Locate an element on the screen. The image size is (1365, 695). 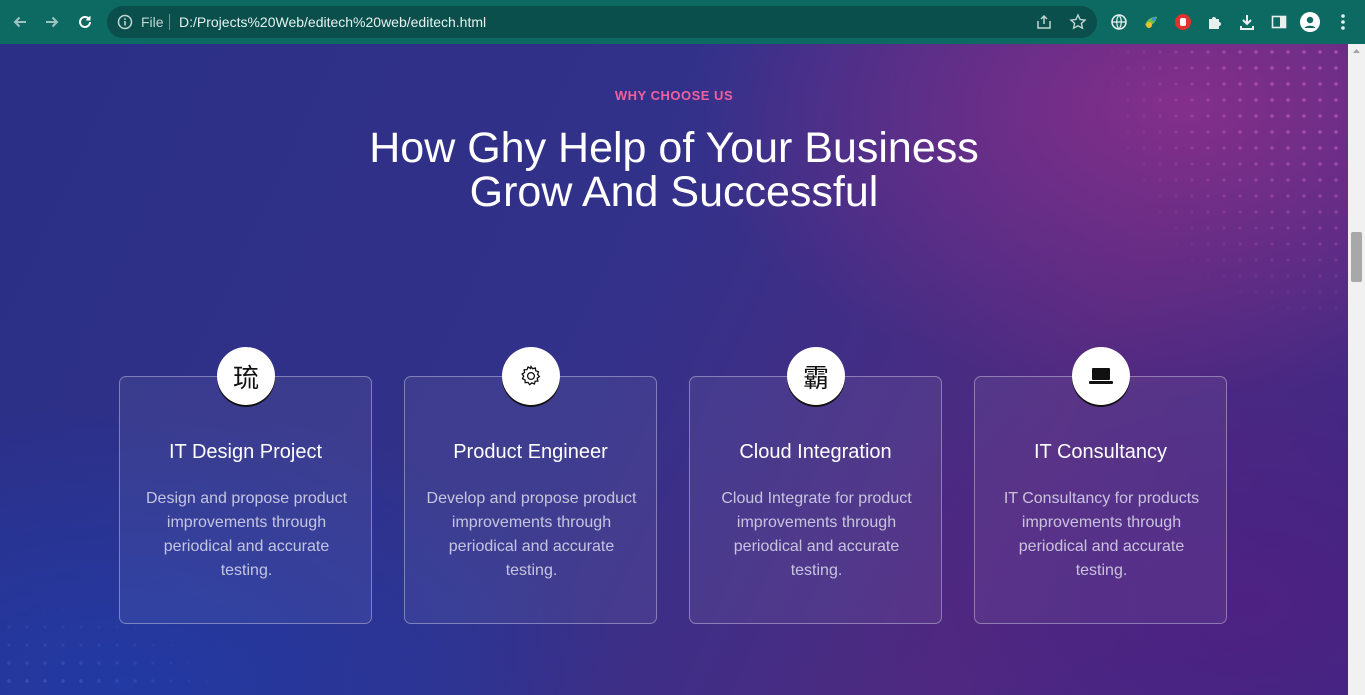
cloud-icon: 霸 is located at coordinates (816, 376).